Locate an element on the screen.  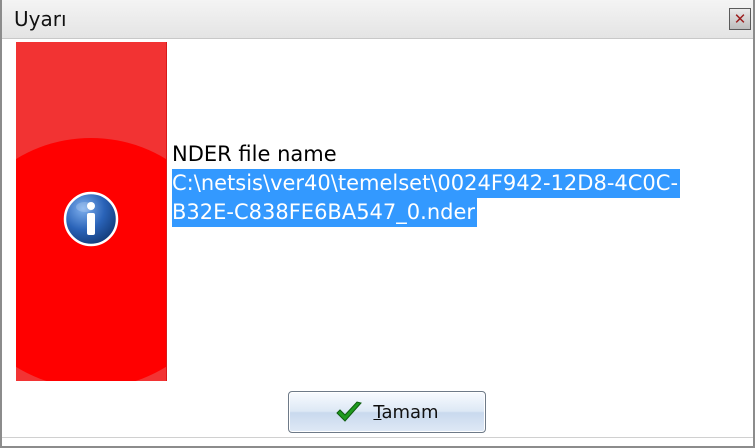
message-label: NDER file name is located at coordinates (254, 154).